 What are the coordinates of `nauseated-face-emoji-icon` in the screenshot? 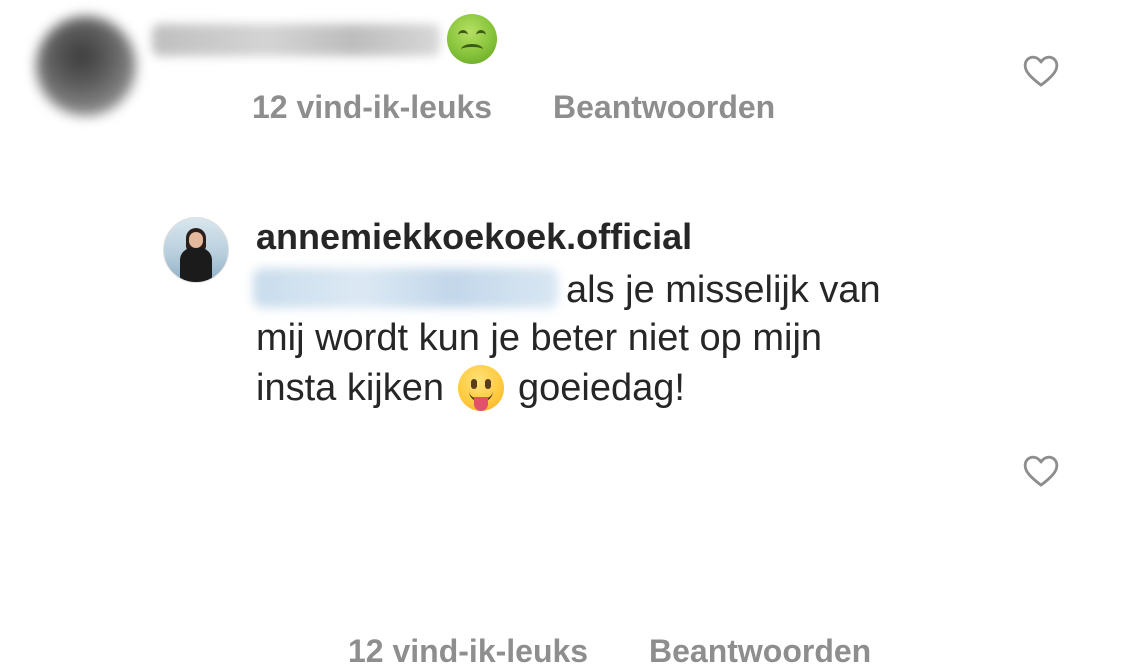 It's located at (472, 39).